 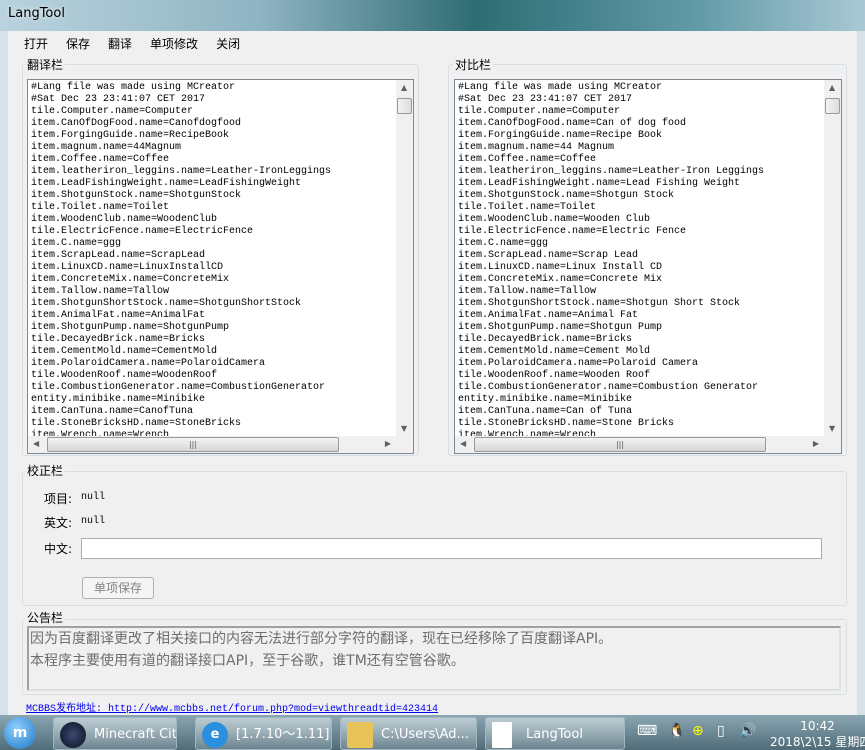 What do you see at coordinates (360, 735) in the screenshot?
I see `folder-icon` at bounding box center [360, 735].